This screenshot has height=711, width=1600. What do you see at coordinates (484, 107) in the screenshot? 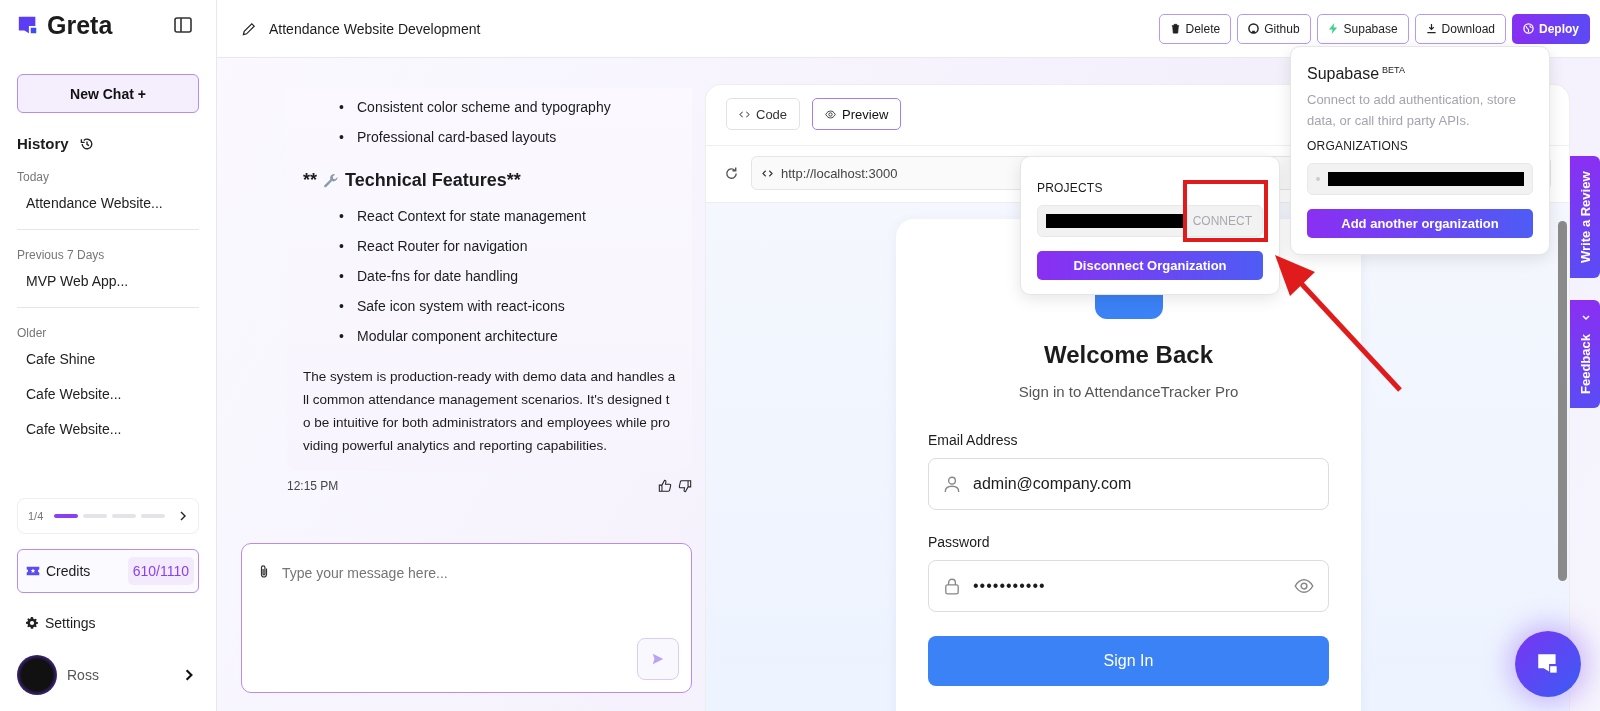
I see `bullet-item: Consistent color scheme and typography` at bounding box center [484, 107].